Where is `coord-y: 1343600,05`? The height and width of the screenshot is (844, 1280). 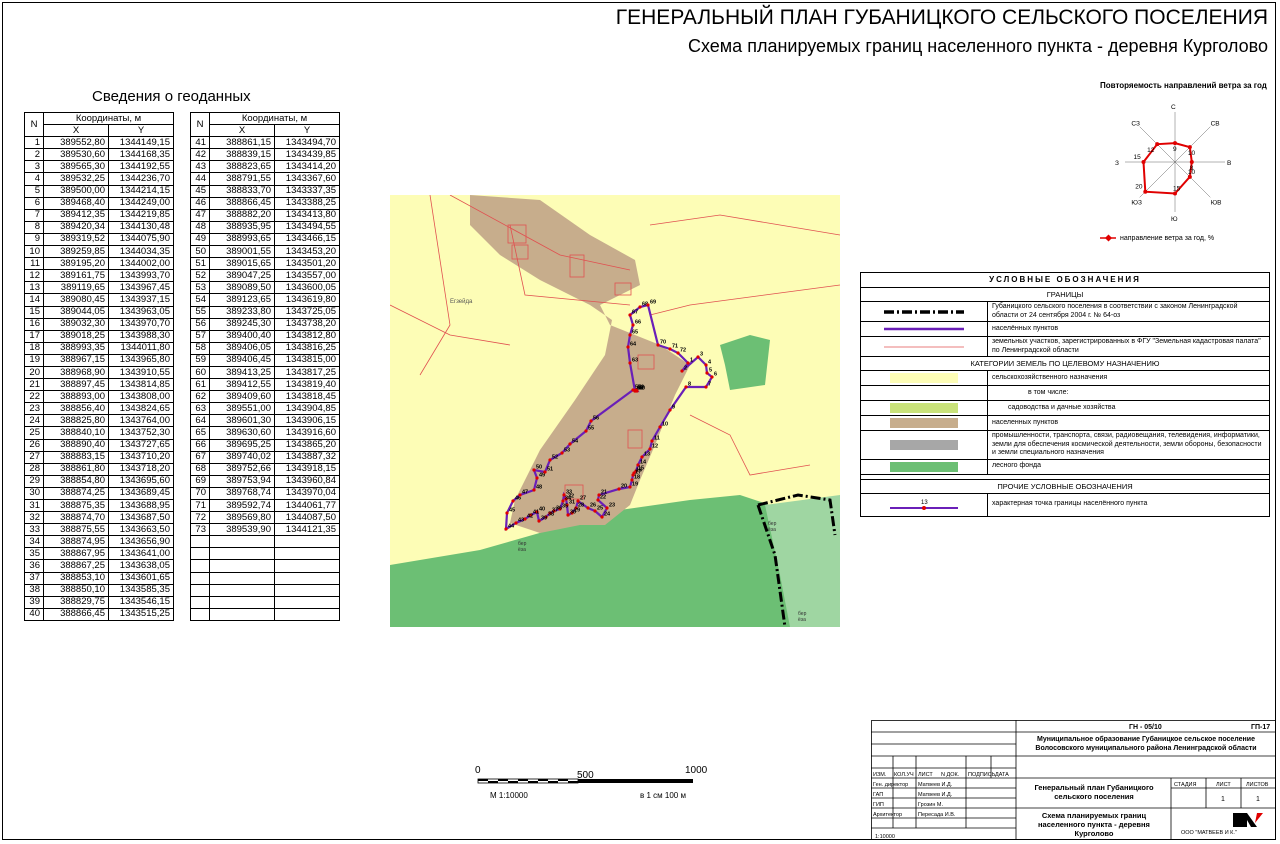
coord-y: 1343600,05 is located at coordinates (307, 288).